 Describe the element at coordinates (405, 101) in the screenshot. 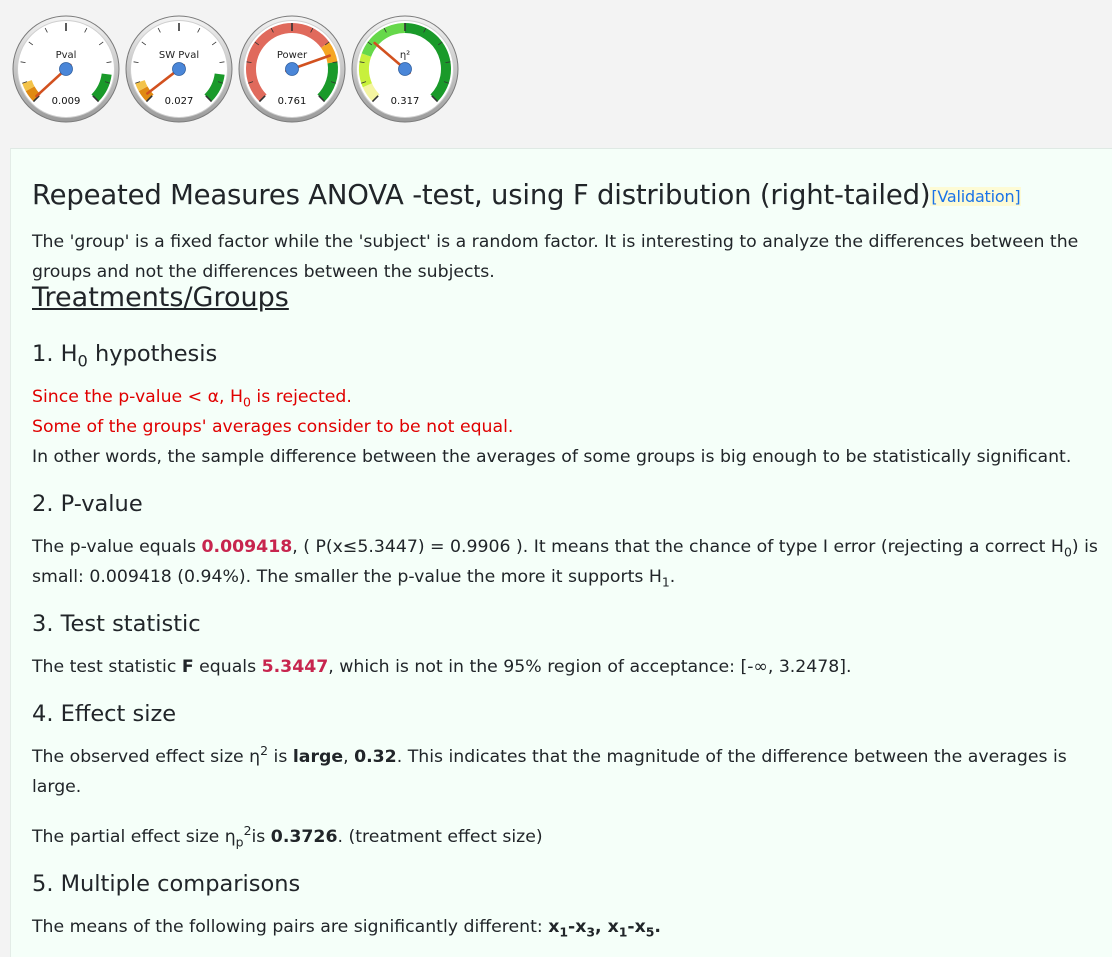

I see `gauge-value: 0.317` at that location.